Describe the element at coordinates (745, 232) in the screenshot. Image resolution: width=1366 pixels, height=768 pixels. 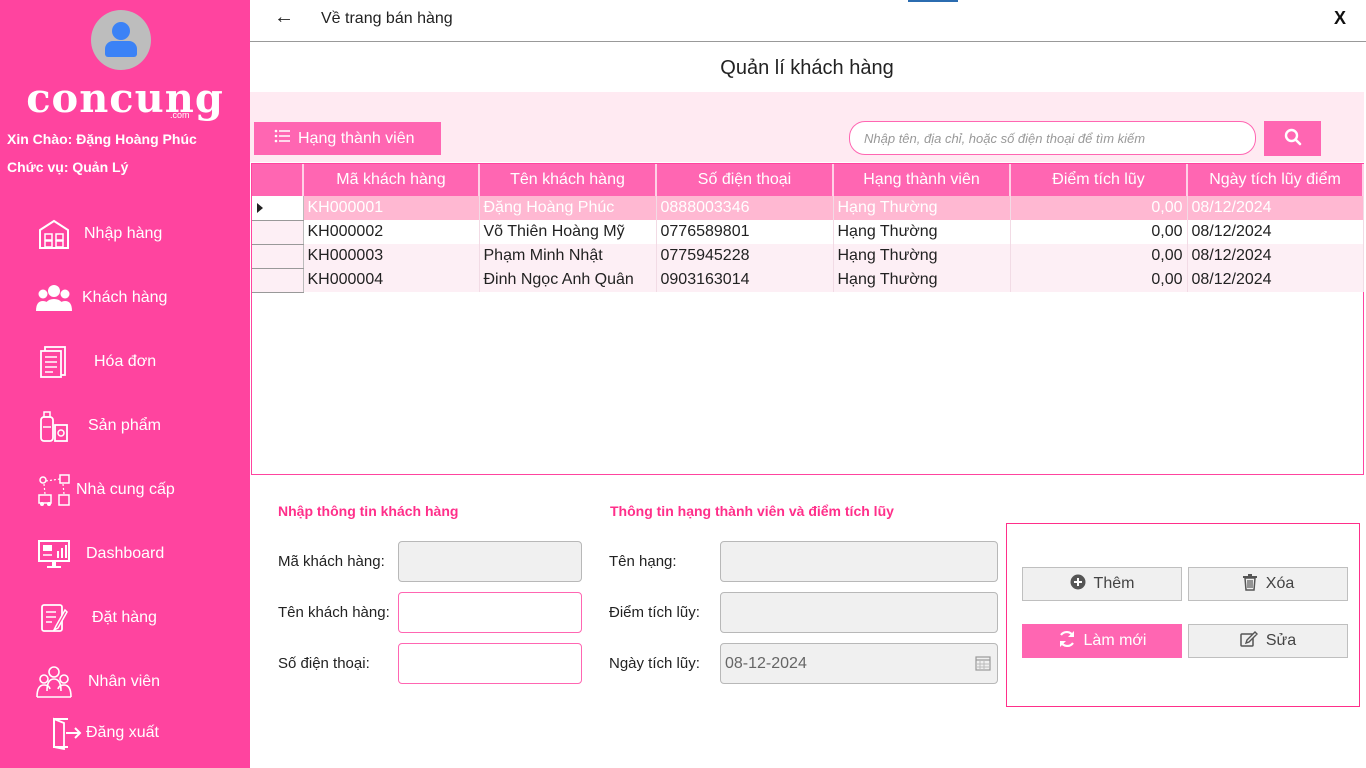
I see `cell-phone: 0776589801` at that location.